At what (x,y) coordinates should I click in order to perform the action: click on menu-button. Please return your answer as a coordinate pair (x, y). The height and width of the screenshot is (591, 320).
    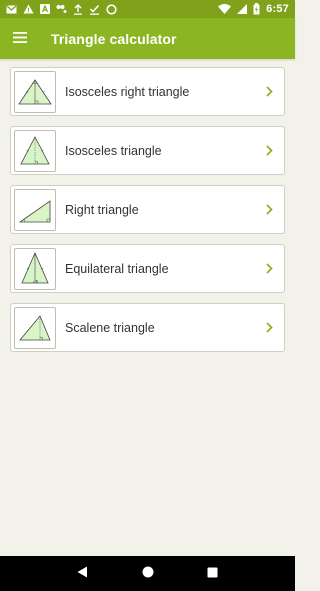
    Looking at the image, I should click on (20, 38).